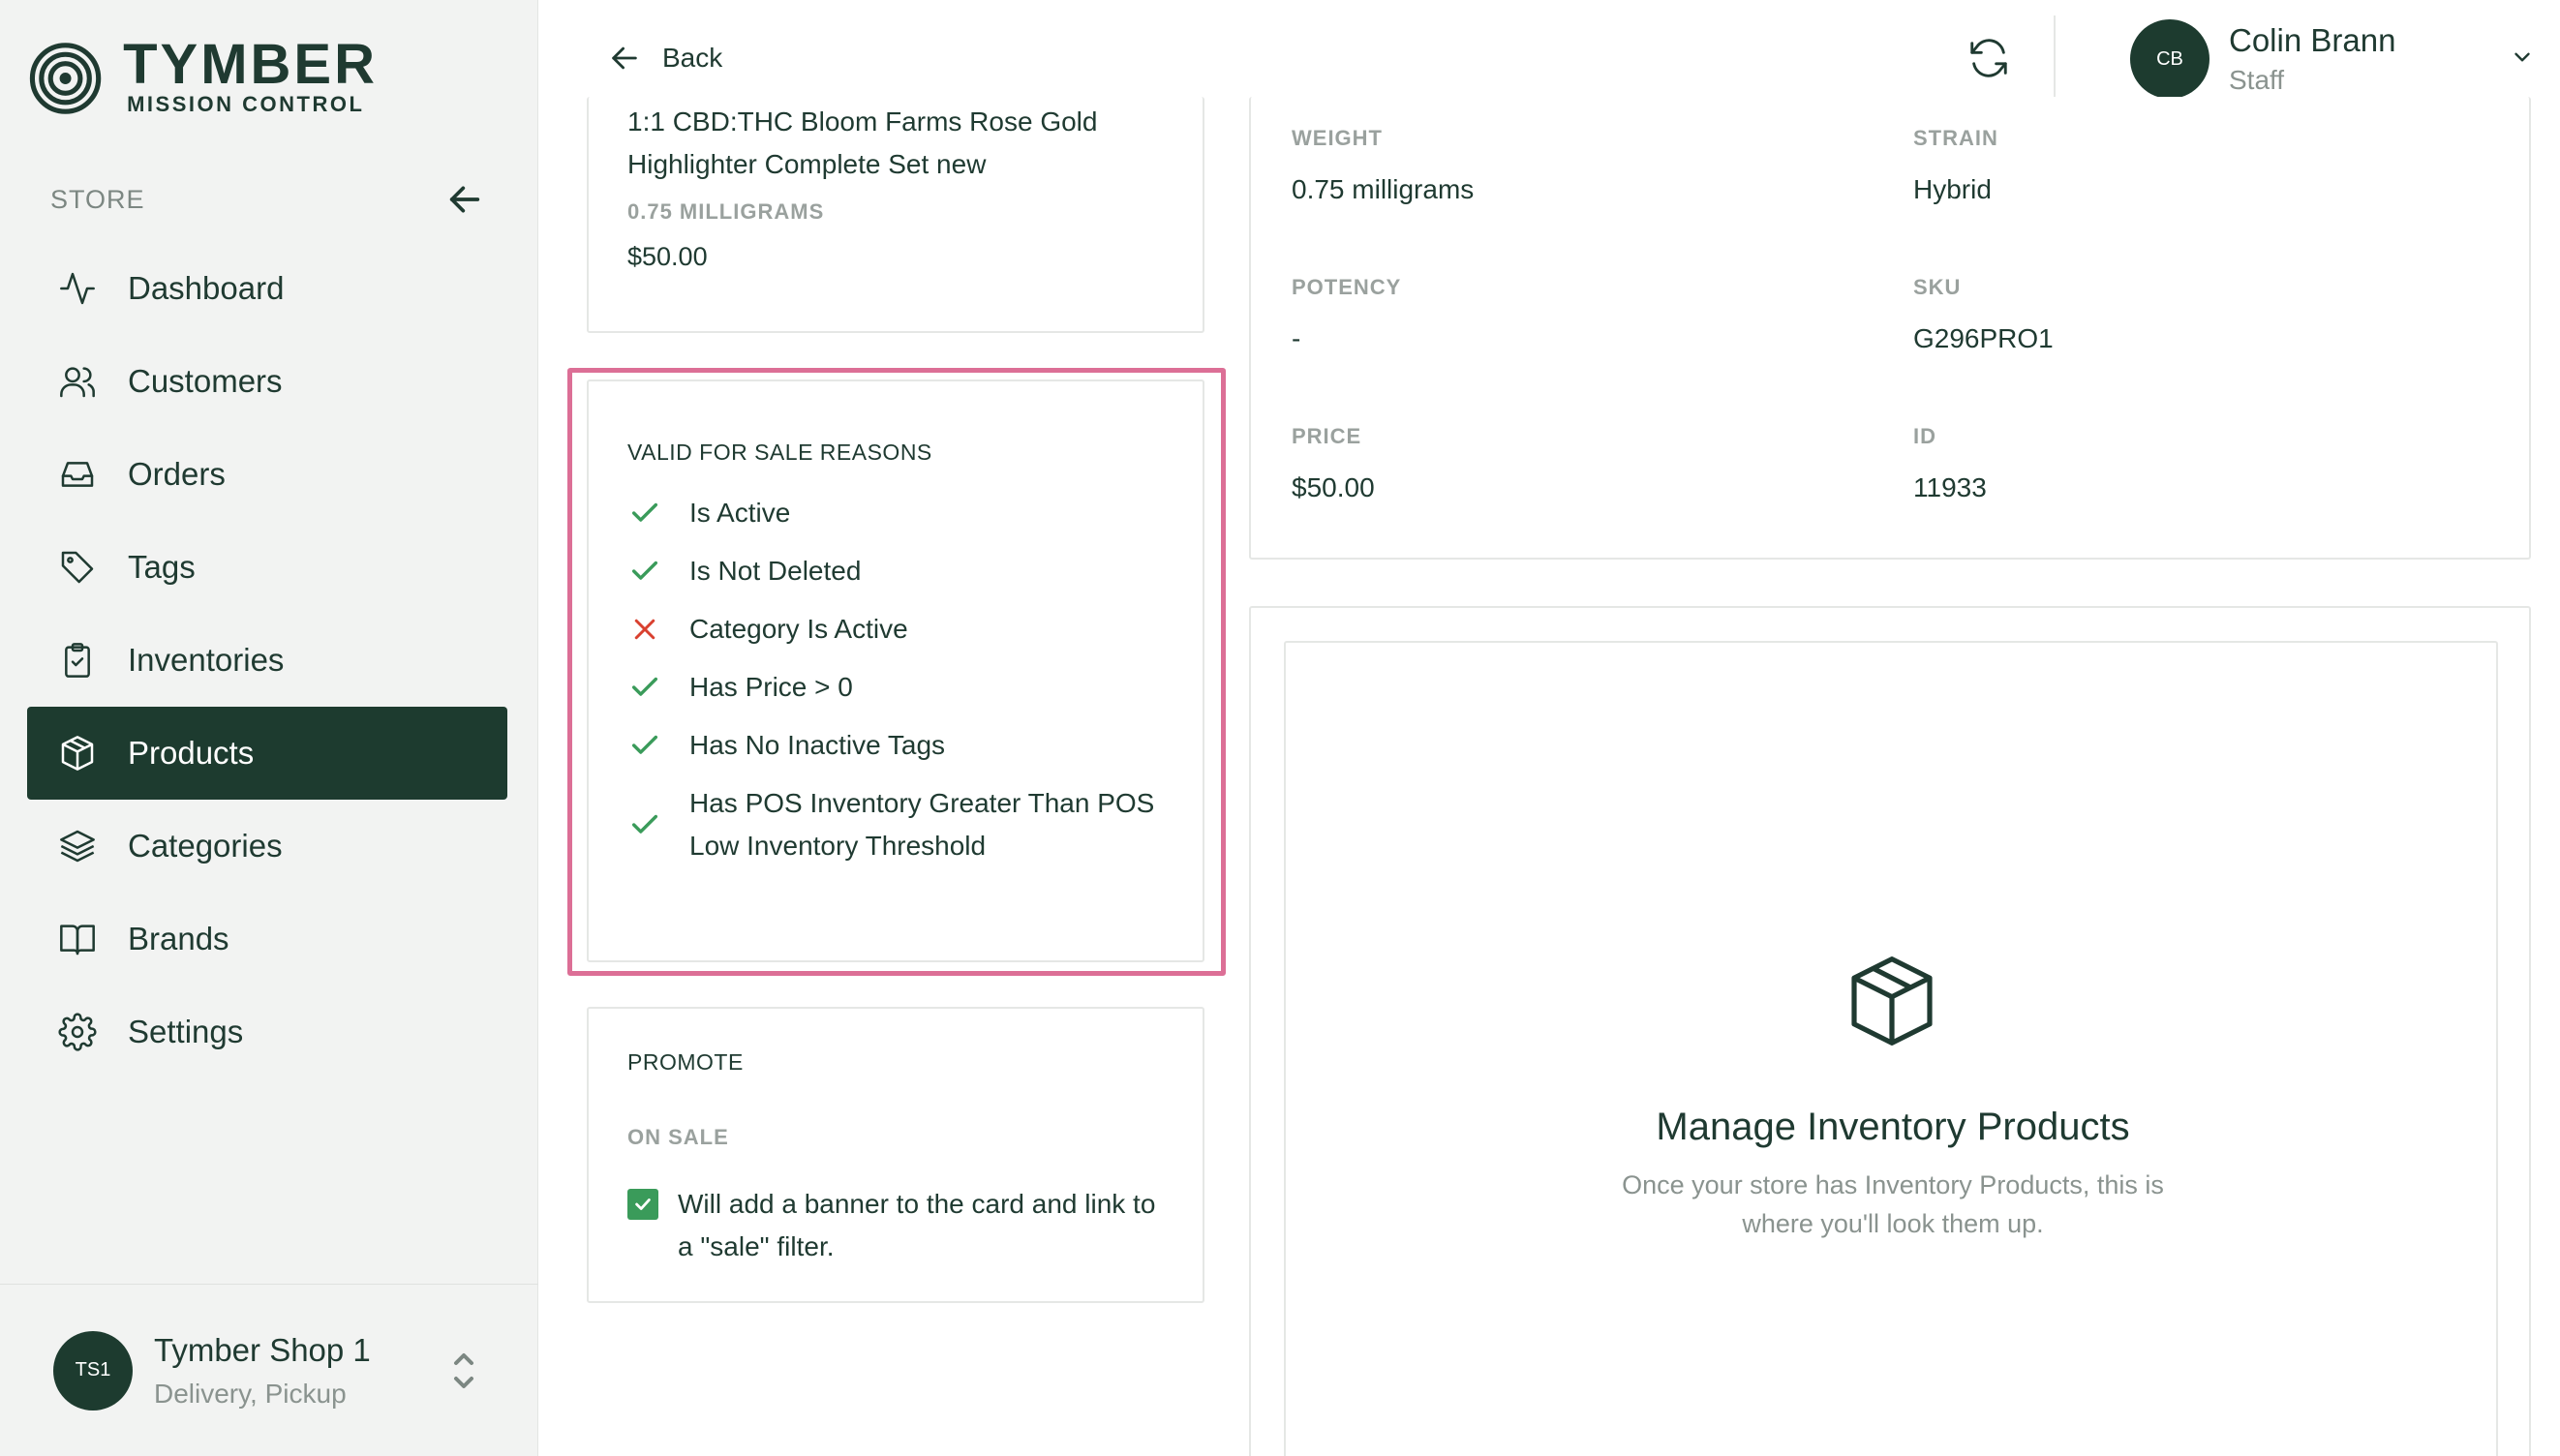 The height and width of the screenshot is (1456, 2560). I want to click on valid-for-sale-title: VALID FOR SALE REASONS, so click(779, 453).